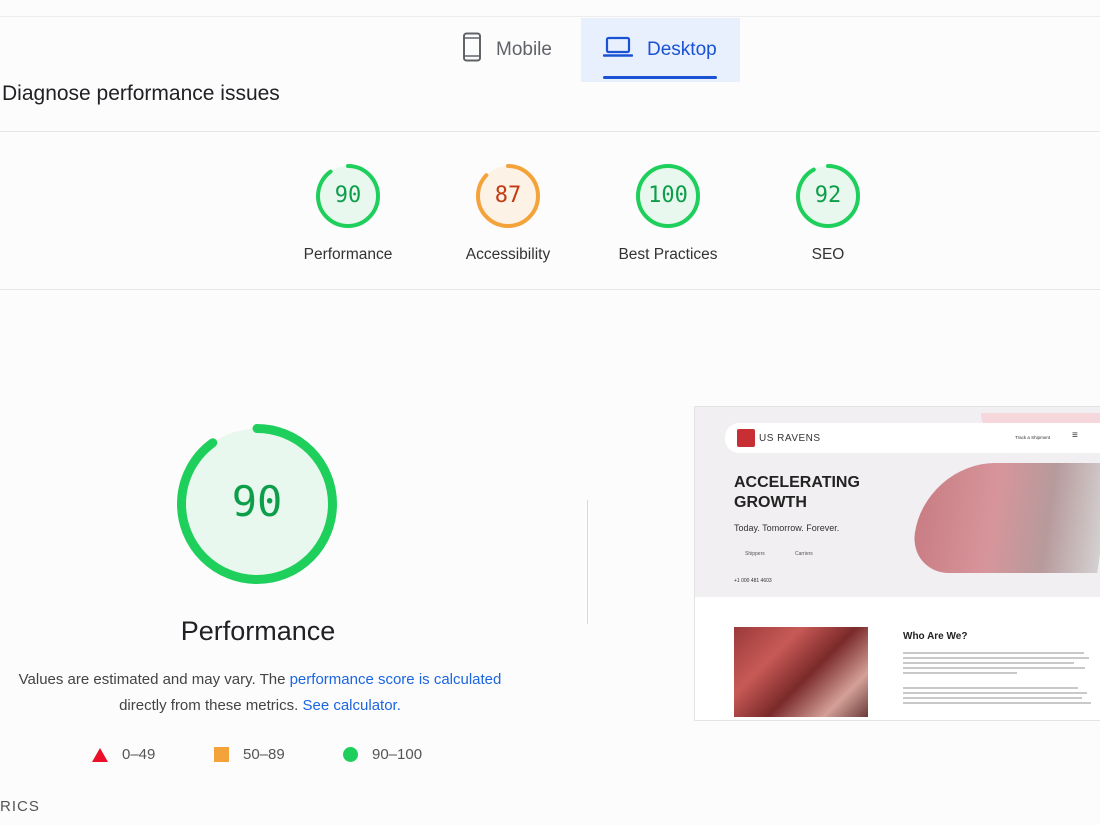  What do you see at coordinates (139, 754) in the screenshot?
I see `legend-fail-label: 0–49` at bounding box center [139, 754].